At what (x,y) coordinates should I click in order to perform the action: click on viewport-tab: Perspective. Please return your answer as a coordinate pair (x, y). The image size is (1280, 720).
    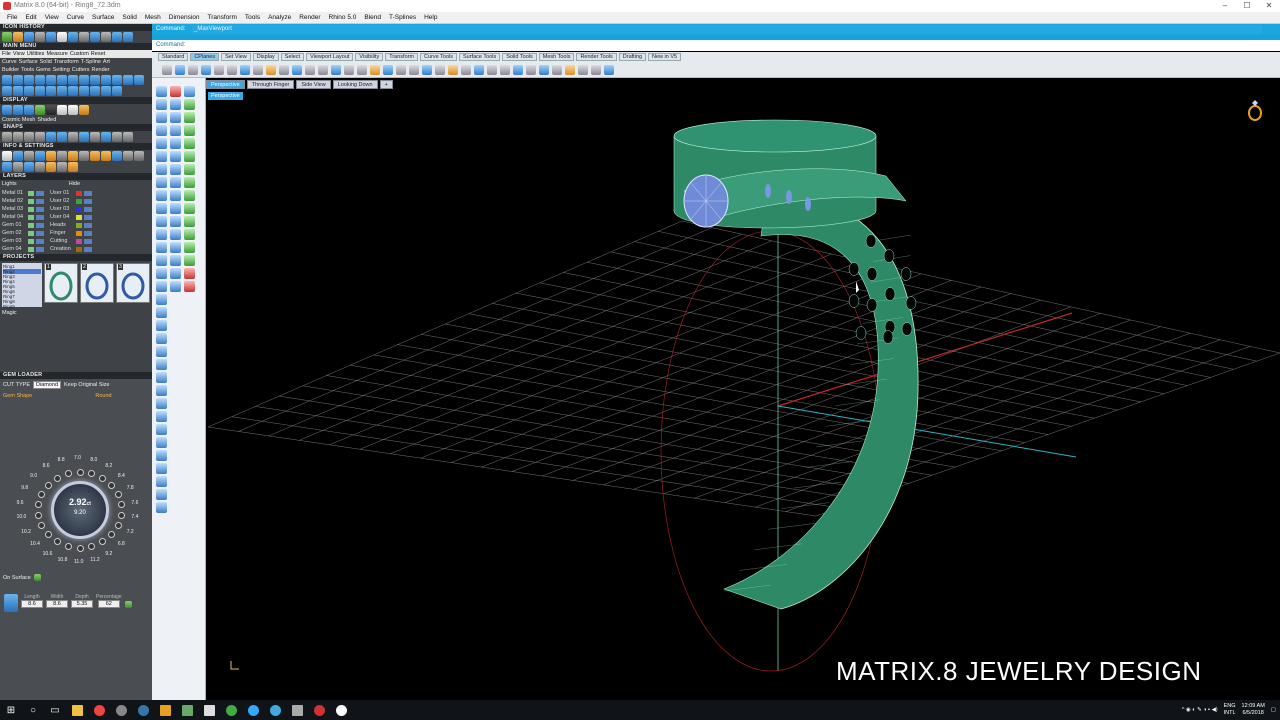
    Looking at the image, I should click on (225, 84).